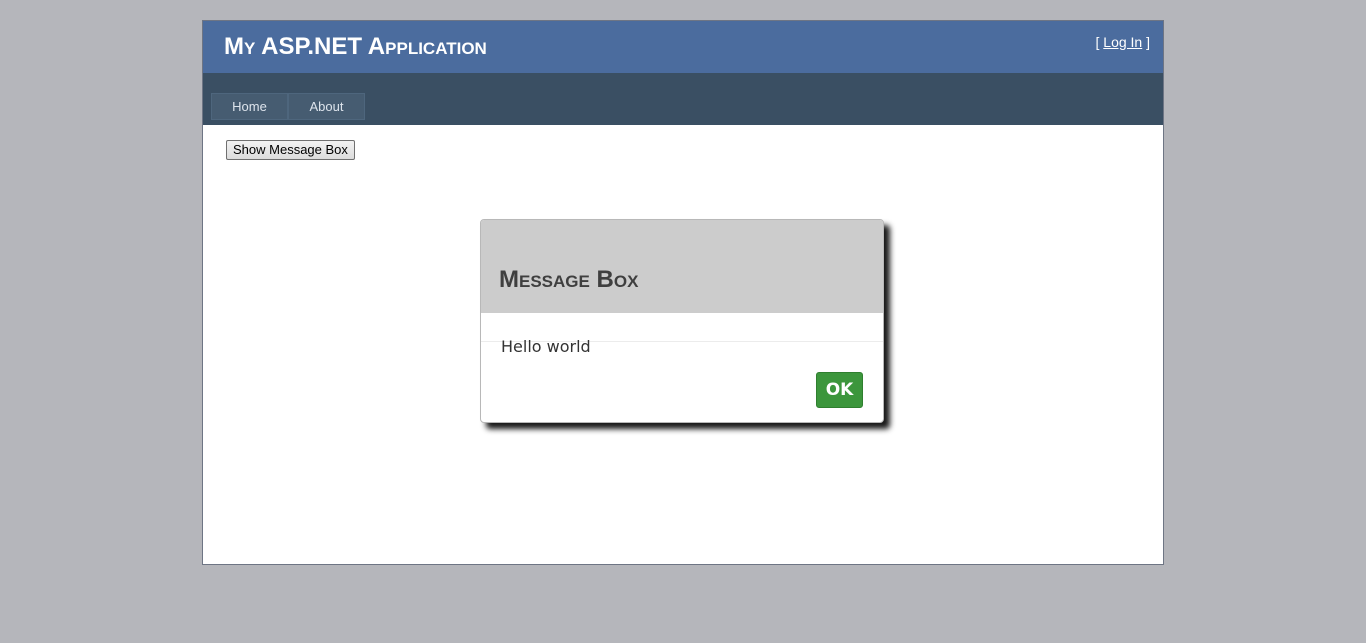  Describe the element at coordinates (290, 150) in the screenshot. I see `show-message-box-button: Show Message Box` at that location.